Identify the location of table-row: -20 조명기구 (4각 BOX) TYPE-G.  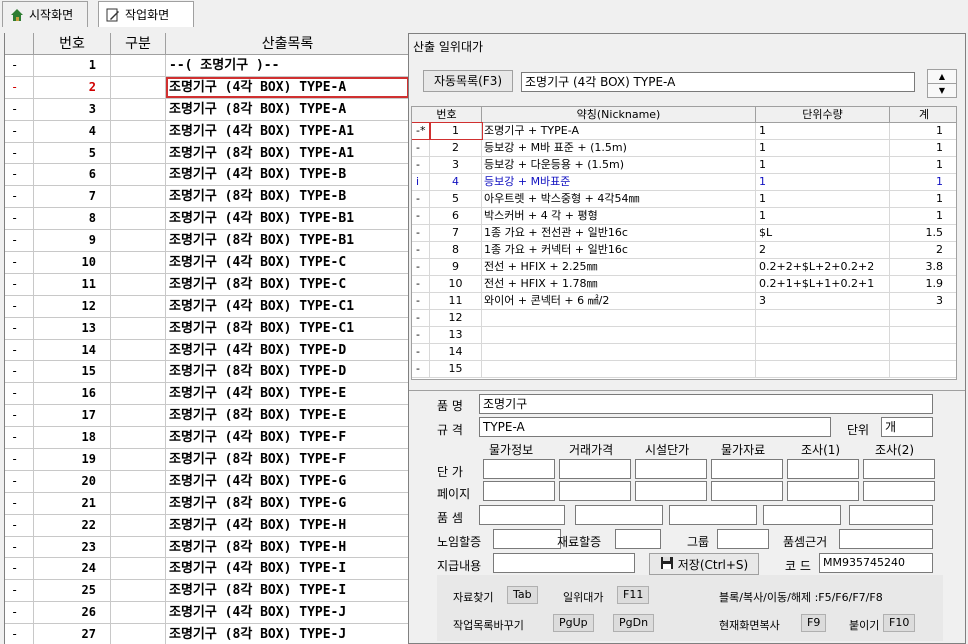
(206, 481).